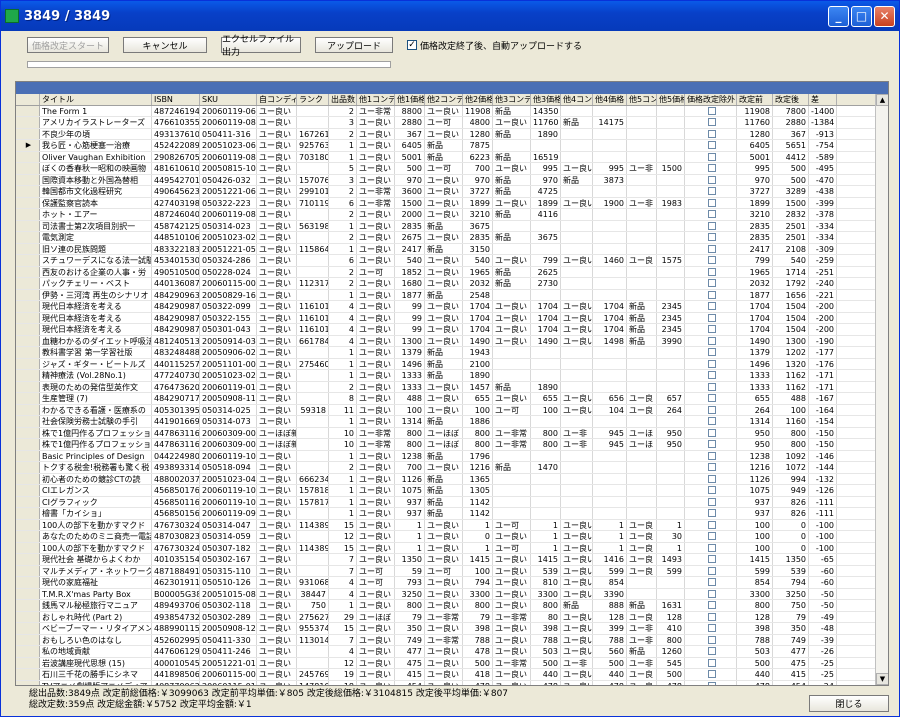 This screenshot has height=717, width=900. I want to click on column-header: 他5価格, so click(671, 99).